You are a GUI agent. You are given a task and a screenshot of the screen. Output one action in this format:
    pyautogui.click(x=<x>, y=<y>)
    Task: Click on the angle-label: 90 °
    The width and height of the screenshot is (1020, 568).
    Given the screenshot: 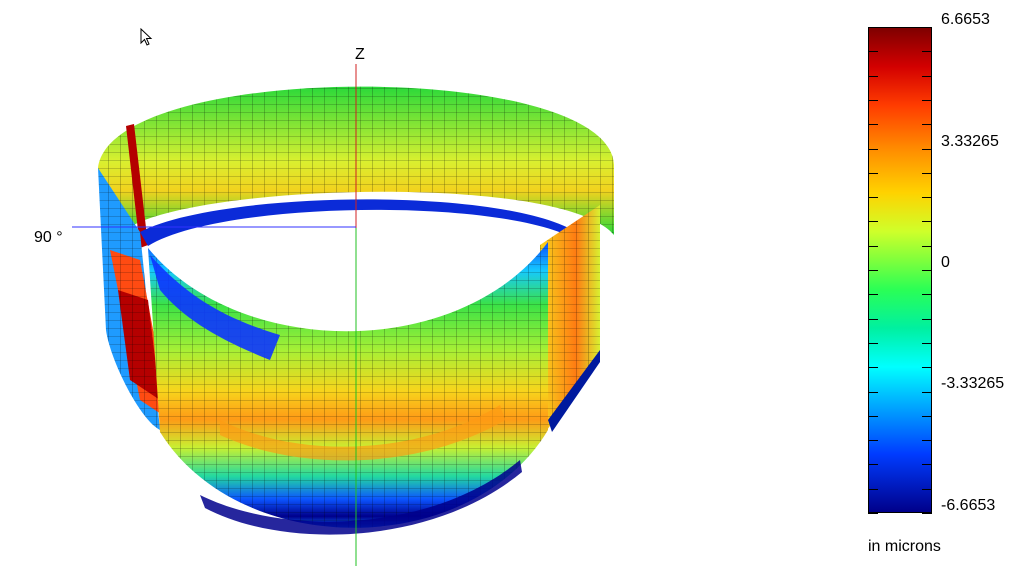 What is the action you would take?
    pyautogui.click(x=48, y=237)
    